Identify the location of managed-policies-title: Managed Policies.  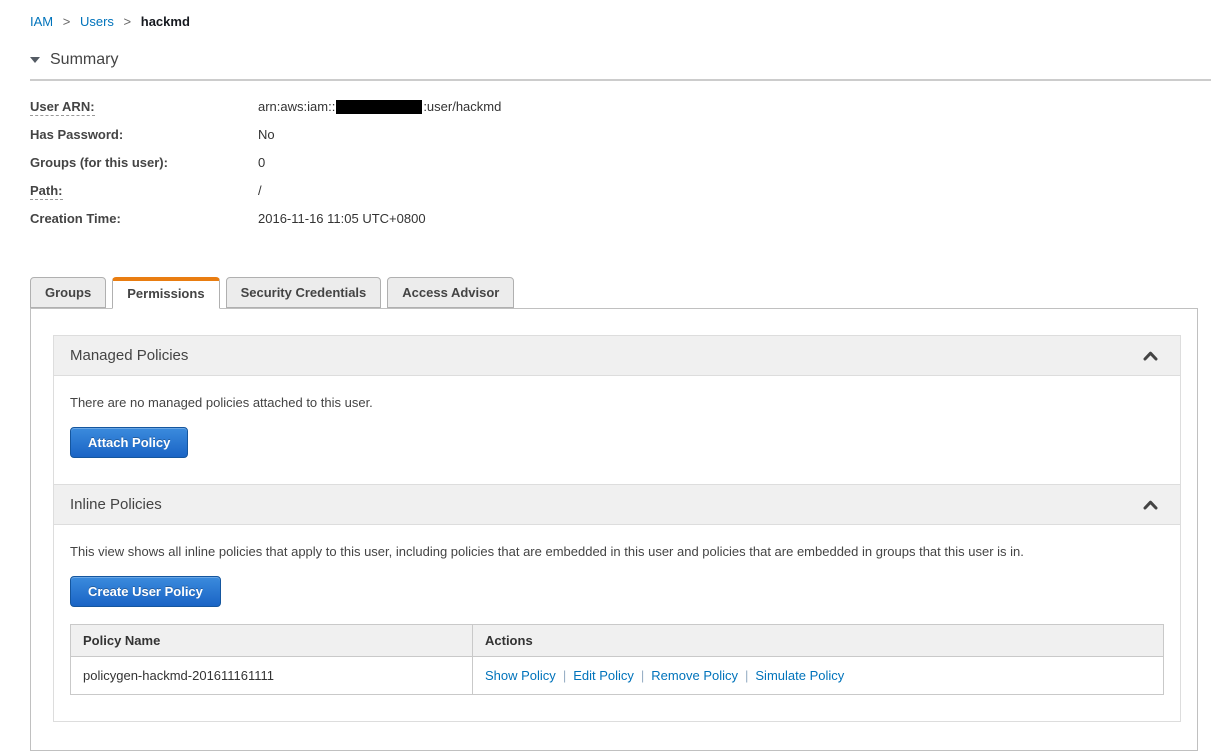
(129, 355).